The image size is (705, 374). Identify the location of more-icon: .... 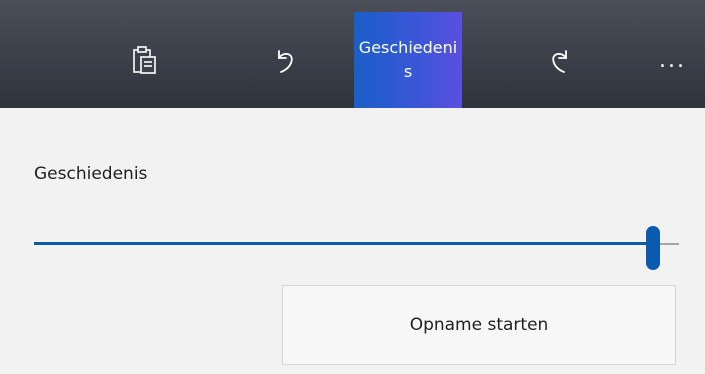
(672, 60).